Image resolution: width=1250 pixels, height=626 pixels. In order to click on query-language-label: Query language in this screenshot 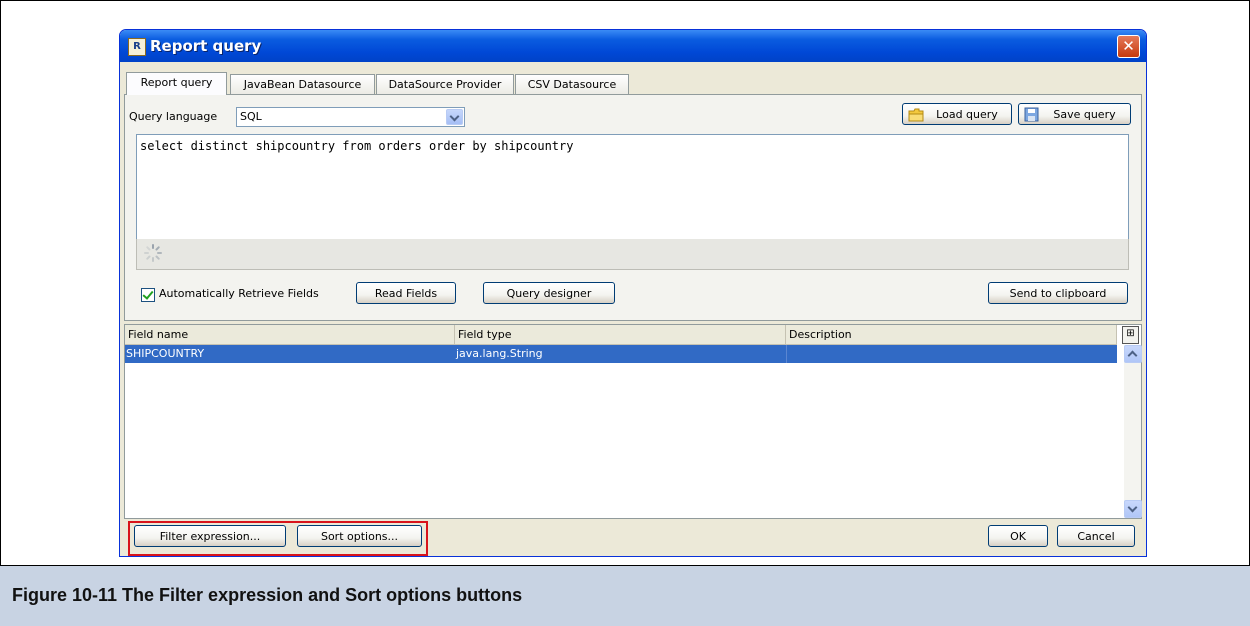, I will do `click(173, 116)`.